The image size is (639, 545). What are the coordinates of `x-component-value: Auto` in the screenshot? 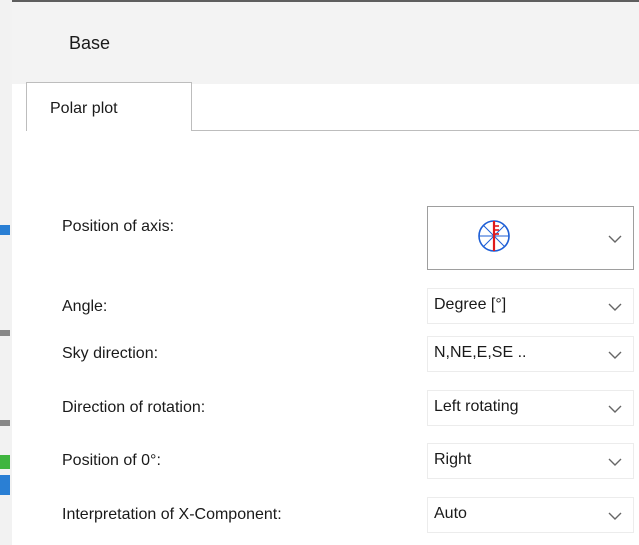 It's located at (450, 513).